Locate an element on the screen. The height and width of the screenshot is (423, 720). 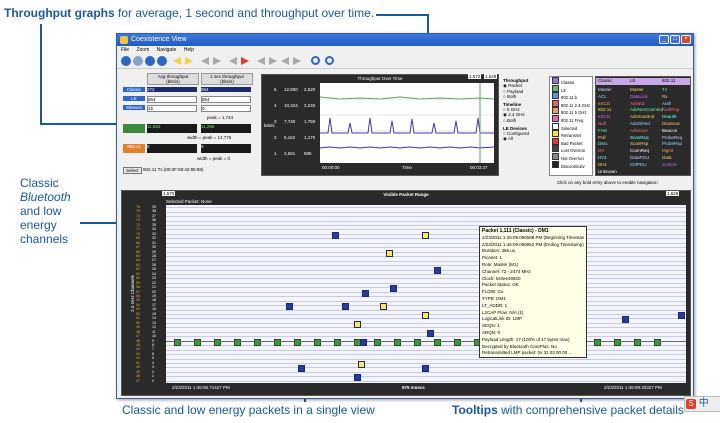
prev-yellow-icon is located at coordinates (177, 61).